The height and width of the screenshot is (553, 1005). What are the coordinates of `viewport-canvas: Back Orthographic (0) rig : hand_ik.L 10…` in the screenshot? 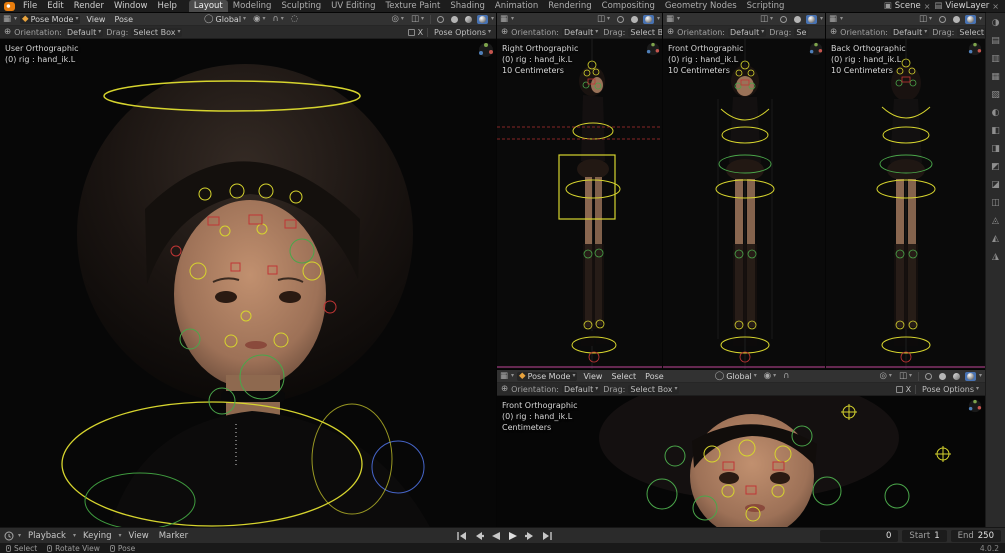 It's located at (905, 204).